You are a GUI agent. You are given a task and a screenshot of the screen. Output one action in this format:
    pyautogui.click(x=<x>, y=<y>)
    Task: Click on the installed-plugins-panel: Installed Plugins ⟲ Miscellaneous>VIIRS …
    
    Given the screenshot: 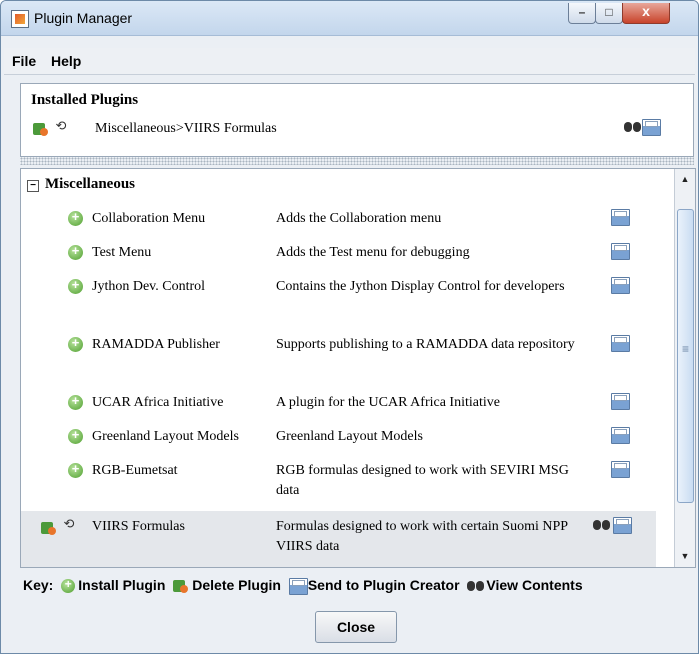 What is the action you would take?
    pyautogui.click(x=357, y=120)
    